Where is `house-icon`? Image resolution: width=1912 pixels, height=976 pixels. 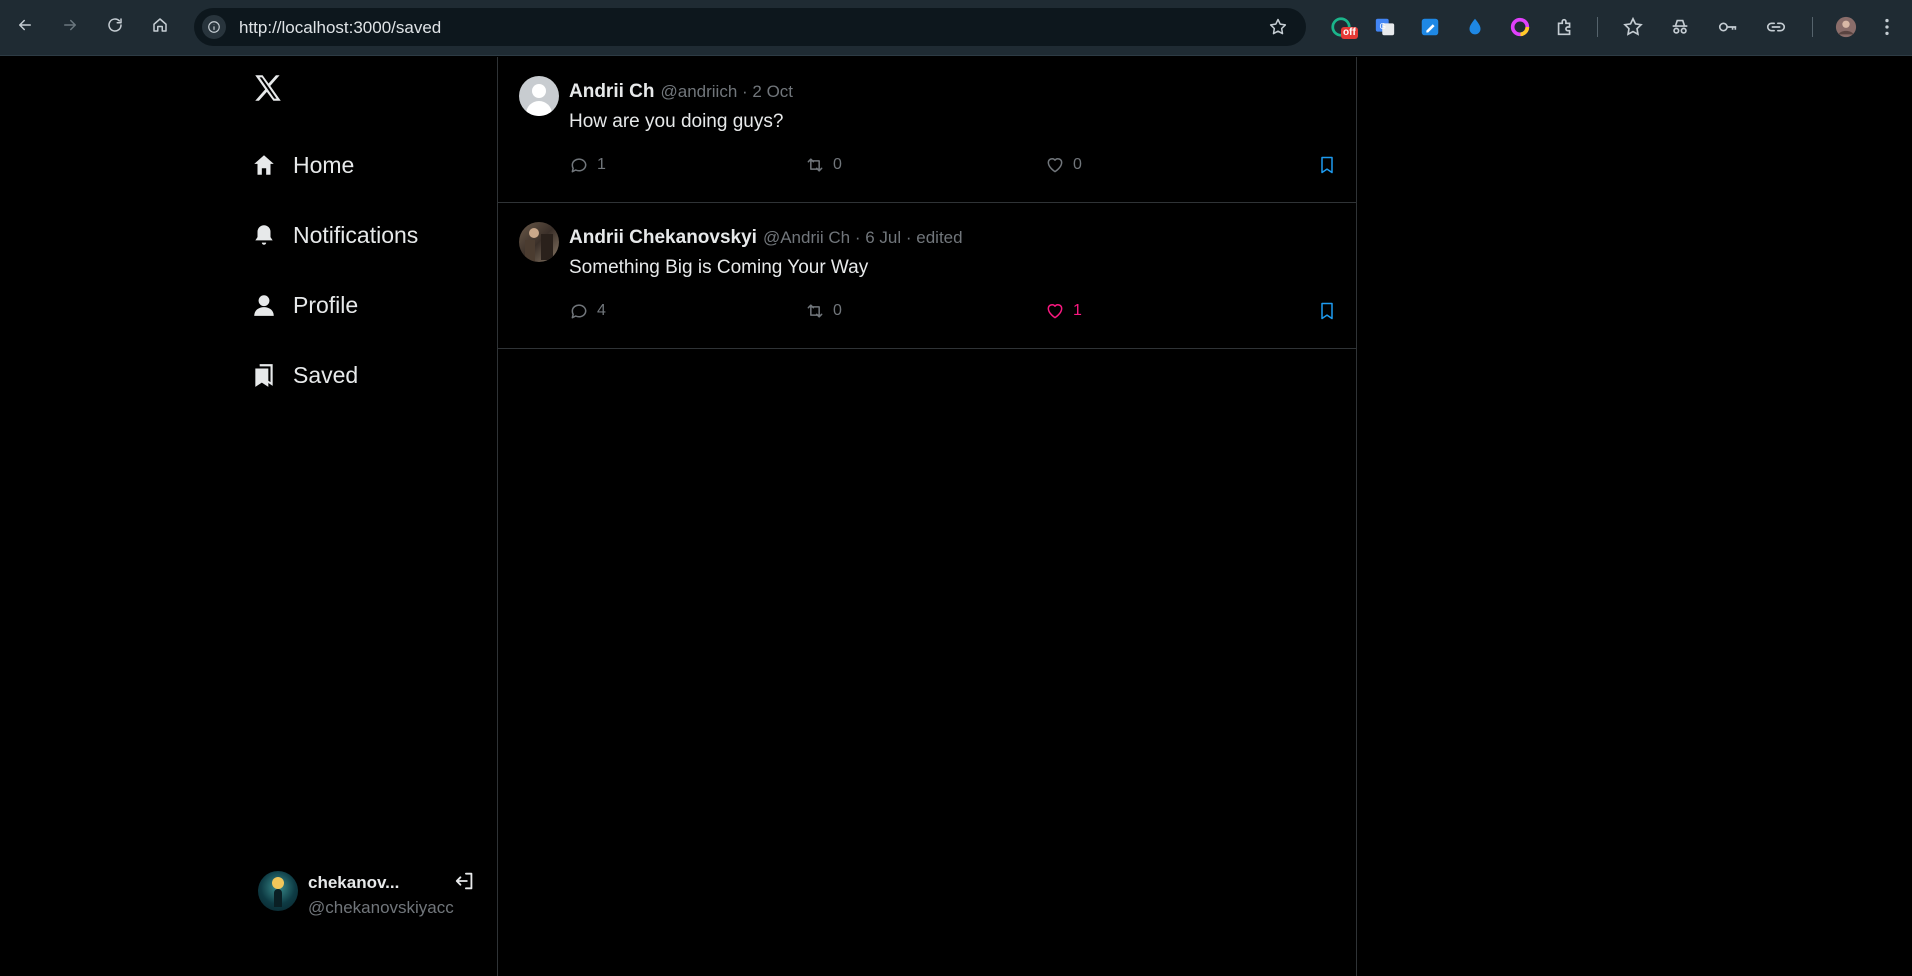 house-icon is located at coordinates (160, 25).